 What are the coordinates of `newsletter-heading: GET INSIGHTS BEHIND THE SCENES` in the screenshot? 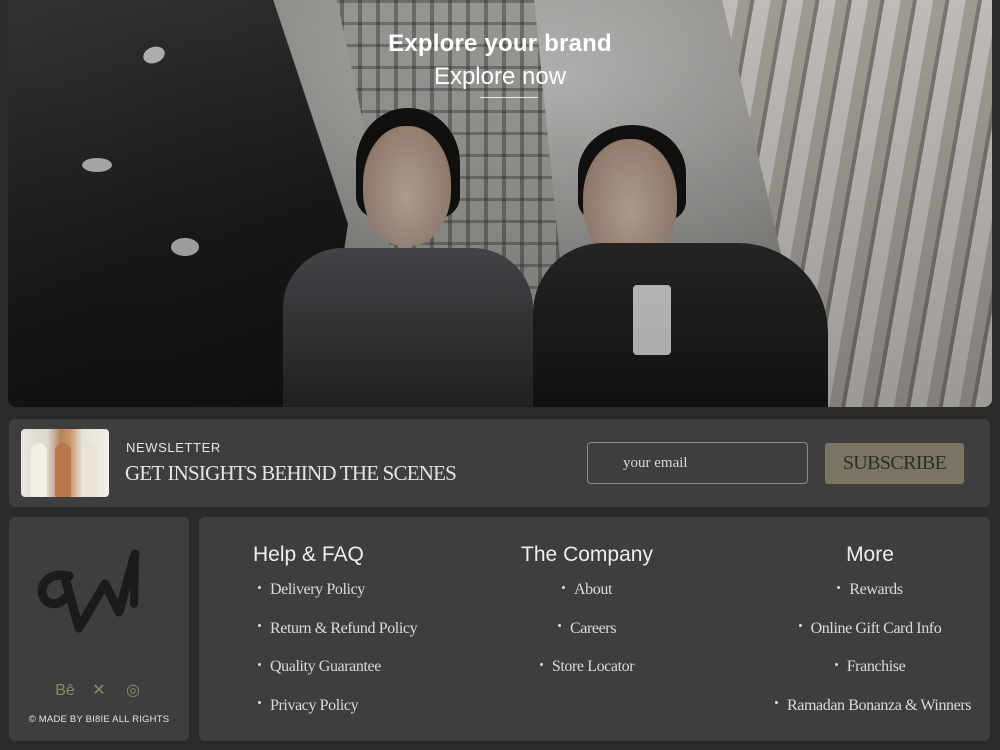 It's located at (291, 473).